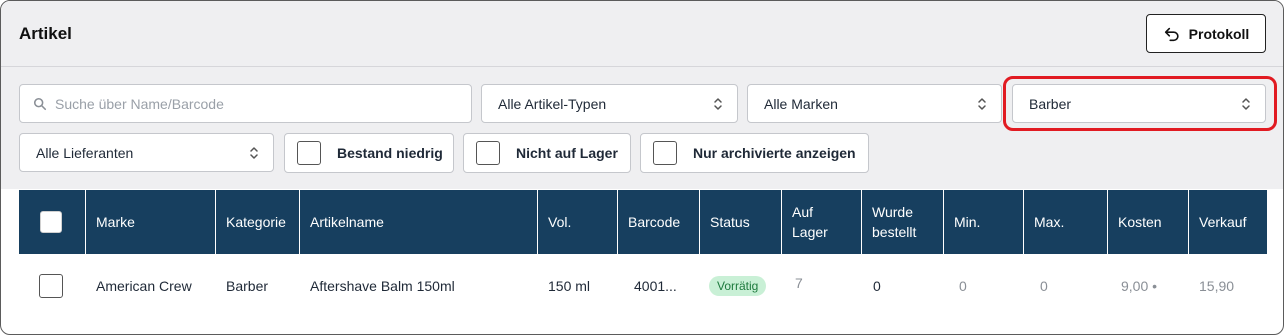 This screenshot has height=335, width=1284. What do you see at coordinates (45, 33) in the screenshot?
I see `page-title: Artikel` at bounding box center [45, 33].